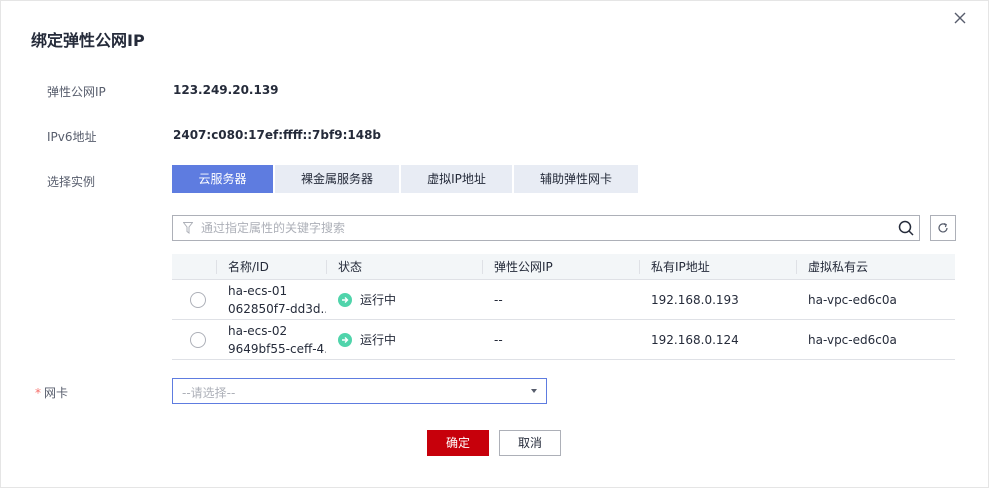 This screenshot has height=488, width=989. What do you see at coordinates (271, 267) in the screenshot?
I see `col-name: 名称/ID` at bounding box center [271, 267].